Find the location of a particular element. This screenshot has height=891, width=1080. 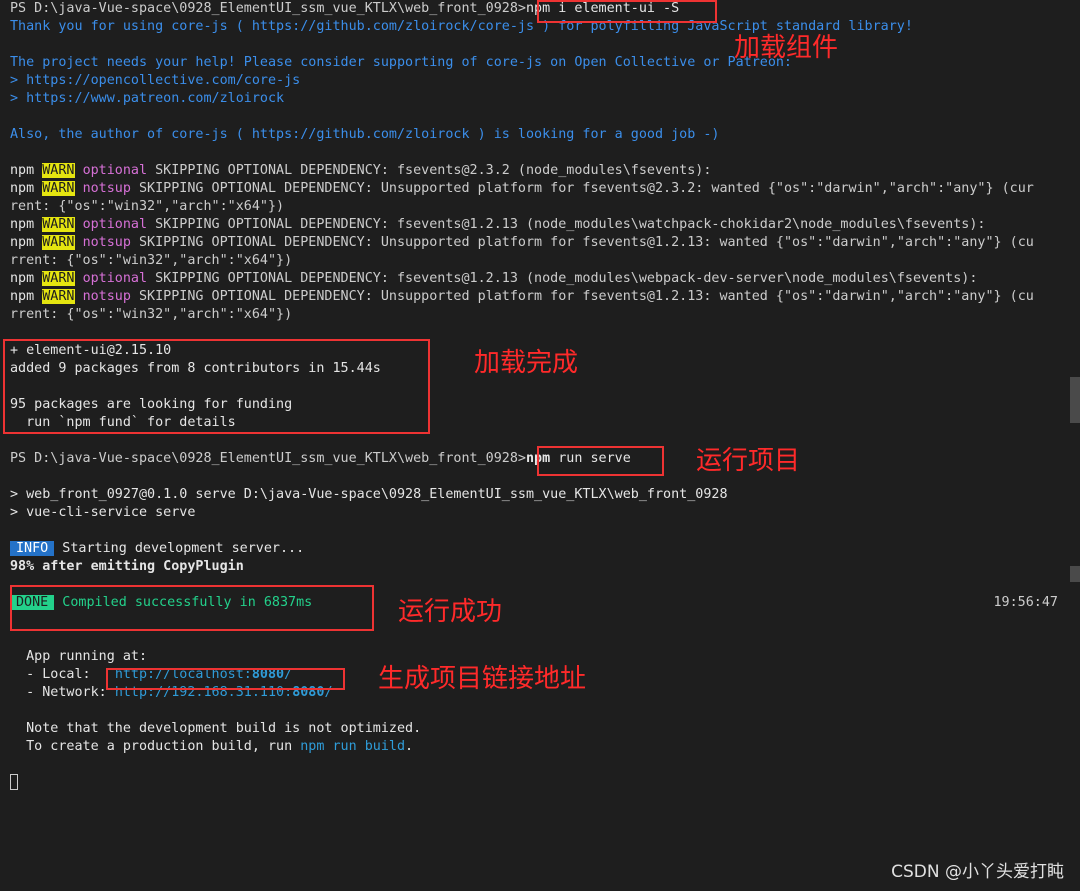

build-command: npm run build is located at coordinates (353, 746).